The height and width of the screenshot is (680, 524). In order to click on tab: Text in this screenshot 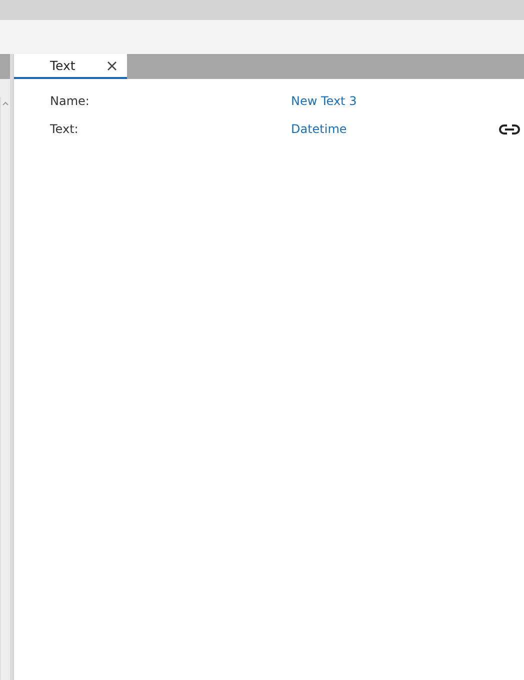, I will do `click(70, 66)`.